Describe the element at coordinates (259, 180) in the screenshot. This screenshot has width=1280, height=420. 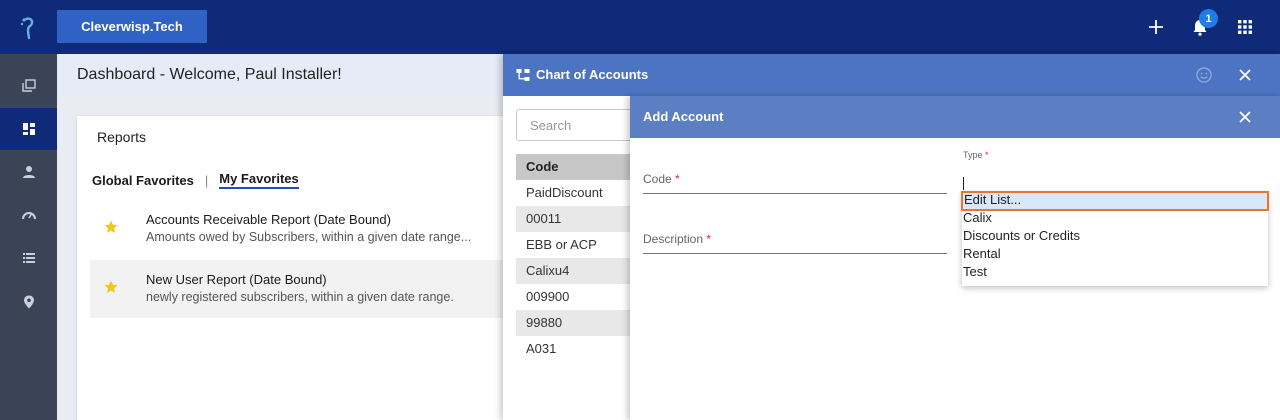
I see `tab-my-favorites: My Favorites` at that location.